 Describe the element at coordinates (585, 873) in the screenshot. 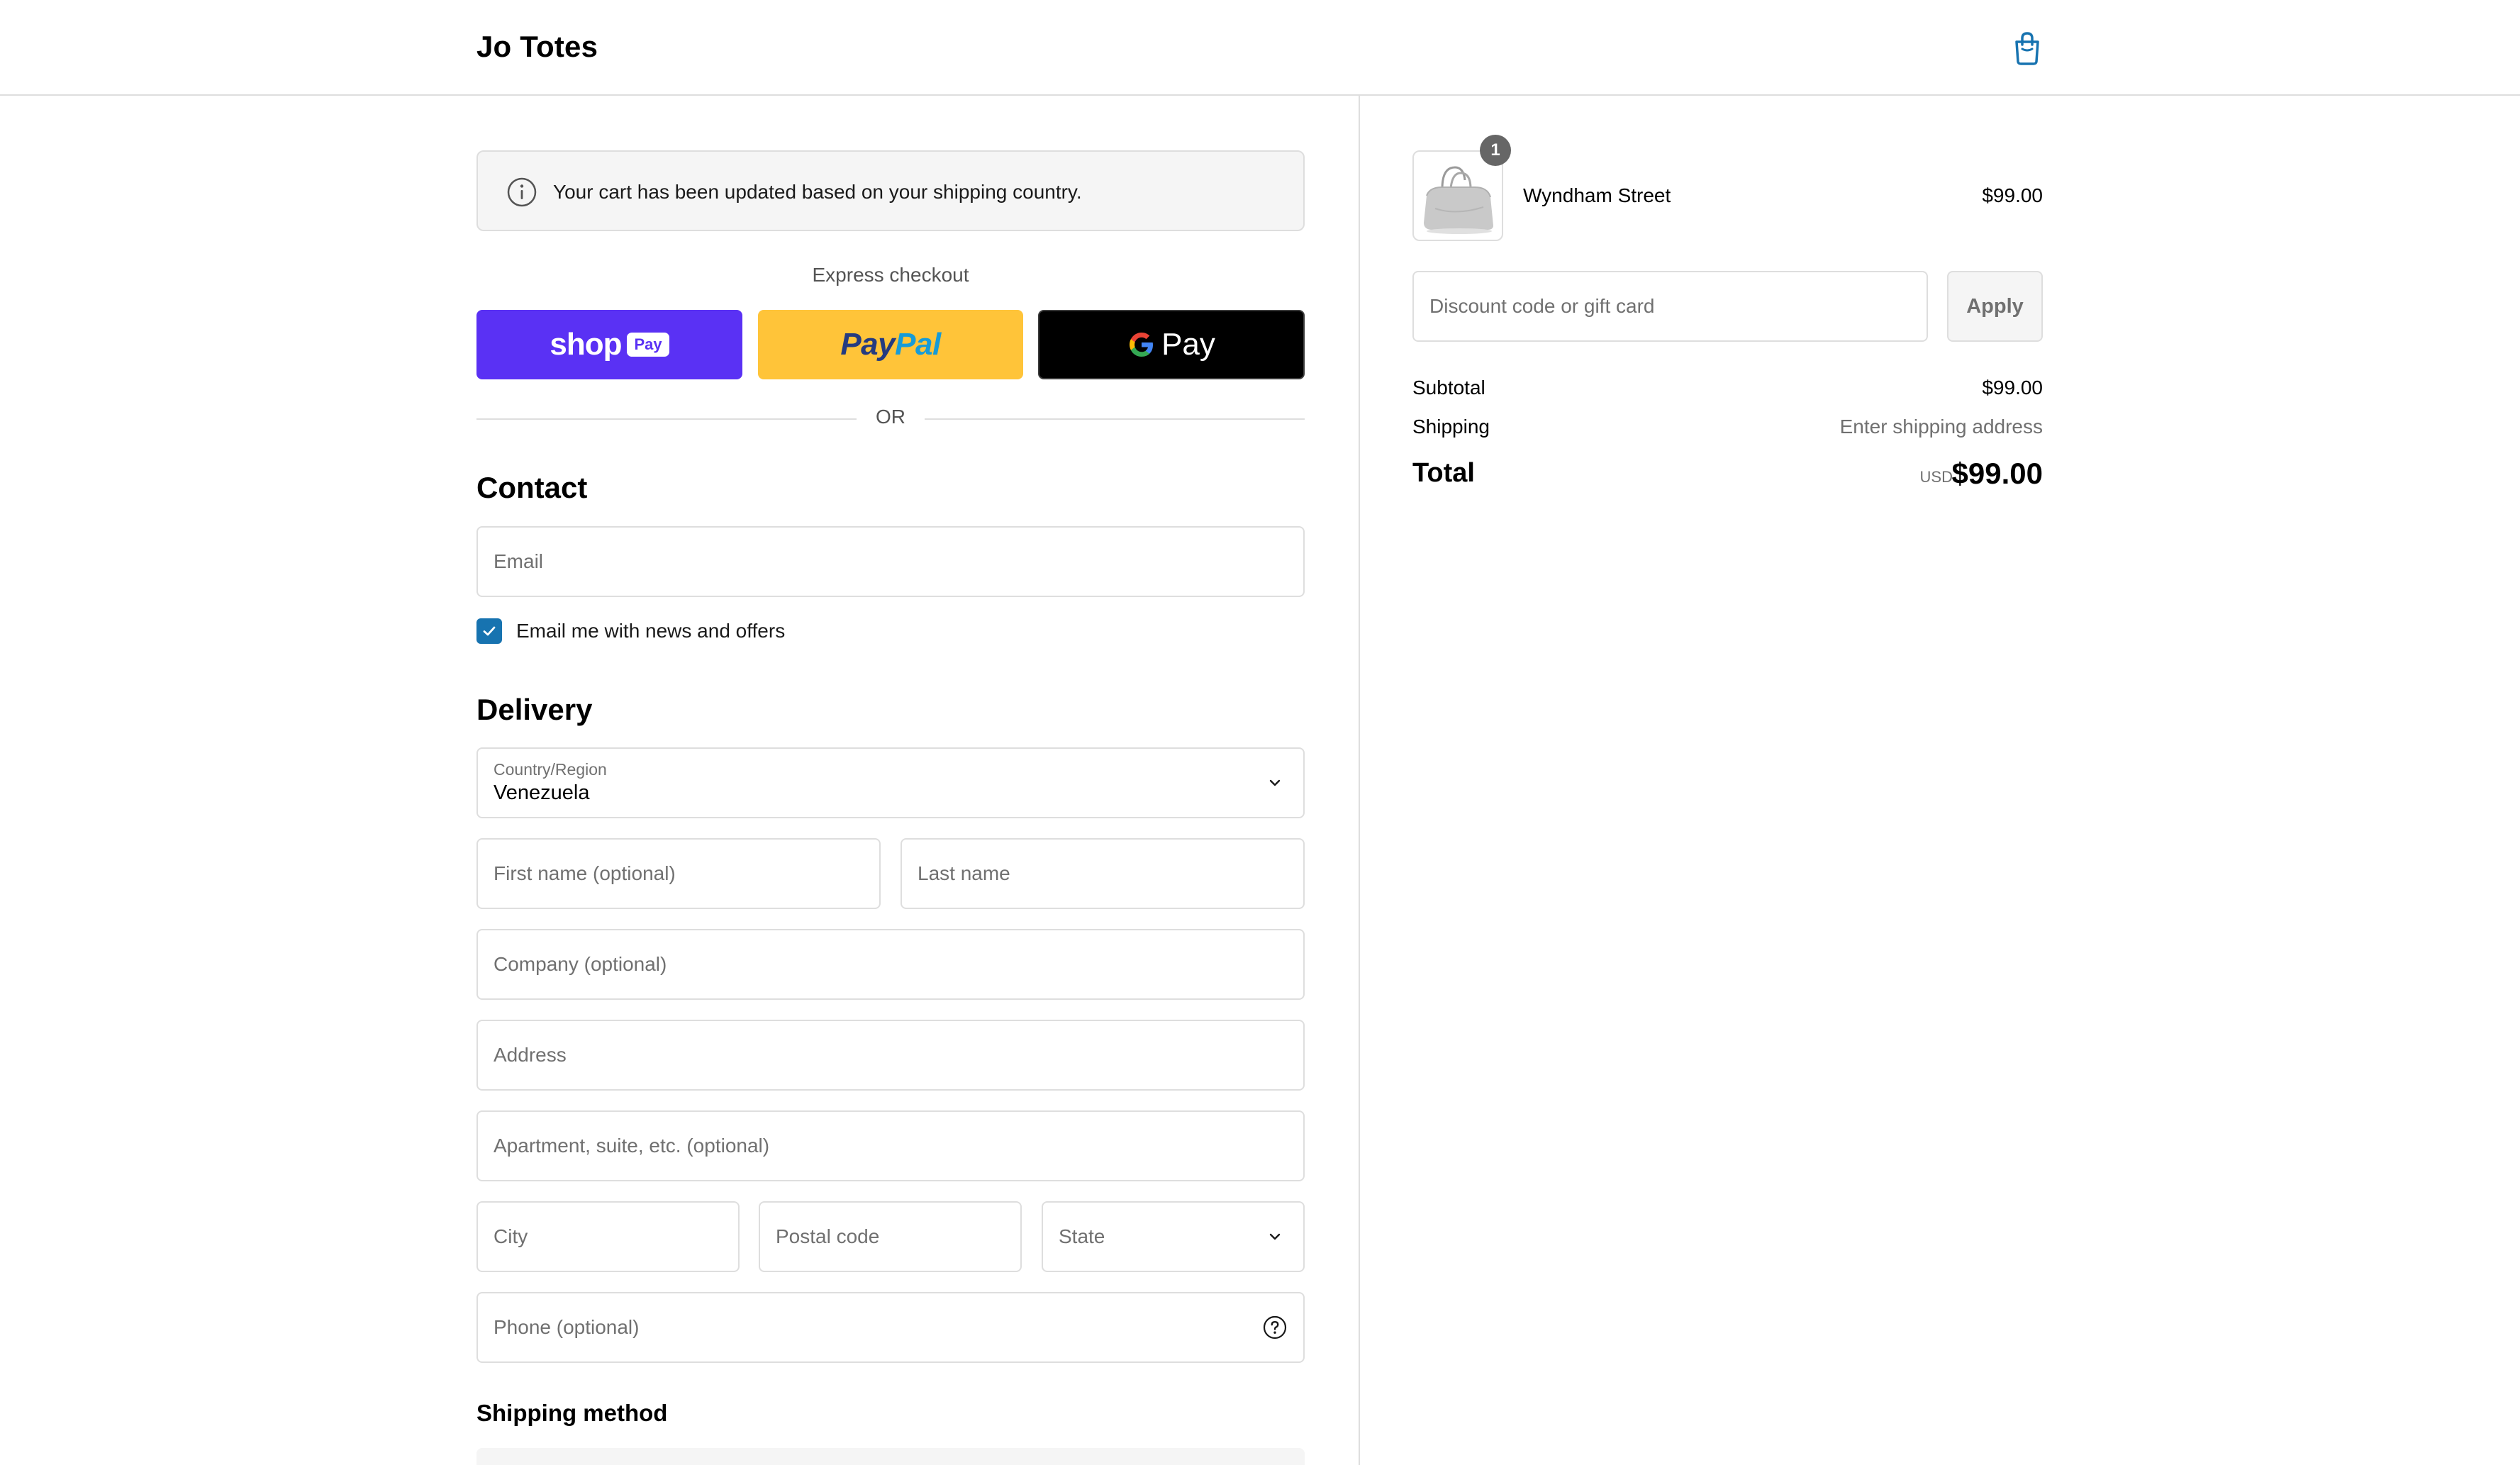

I see `first-name-placeholder: First name (optional)` at that location.